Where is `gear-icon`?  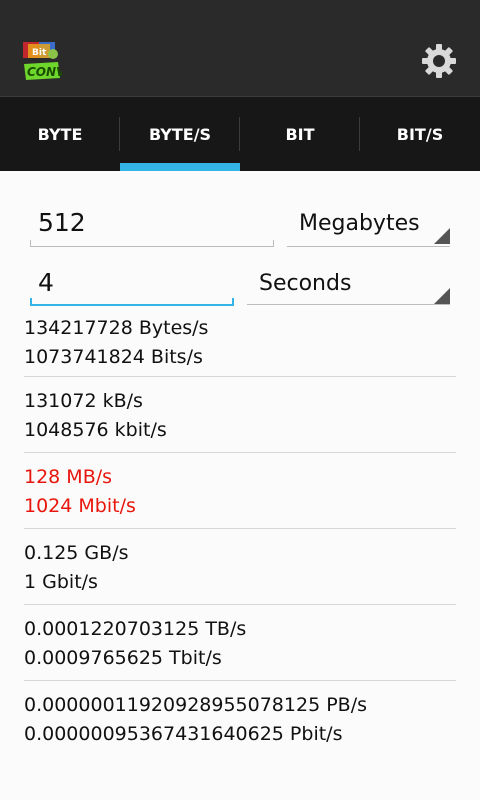
gear-icon is located at coordinates (439, 61).